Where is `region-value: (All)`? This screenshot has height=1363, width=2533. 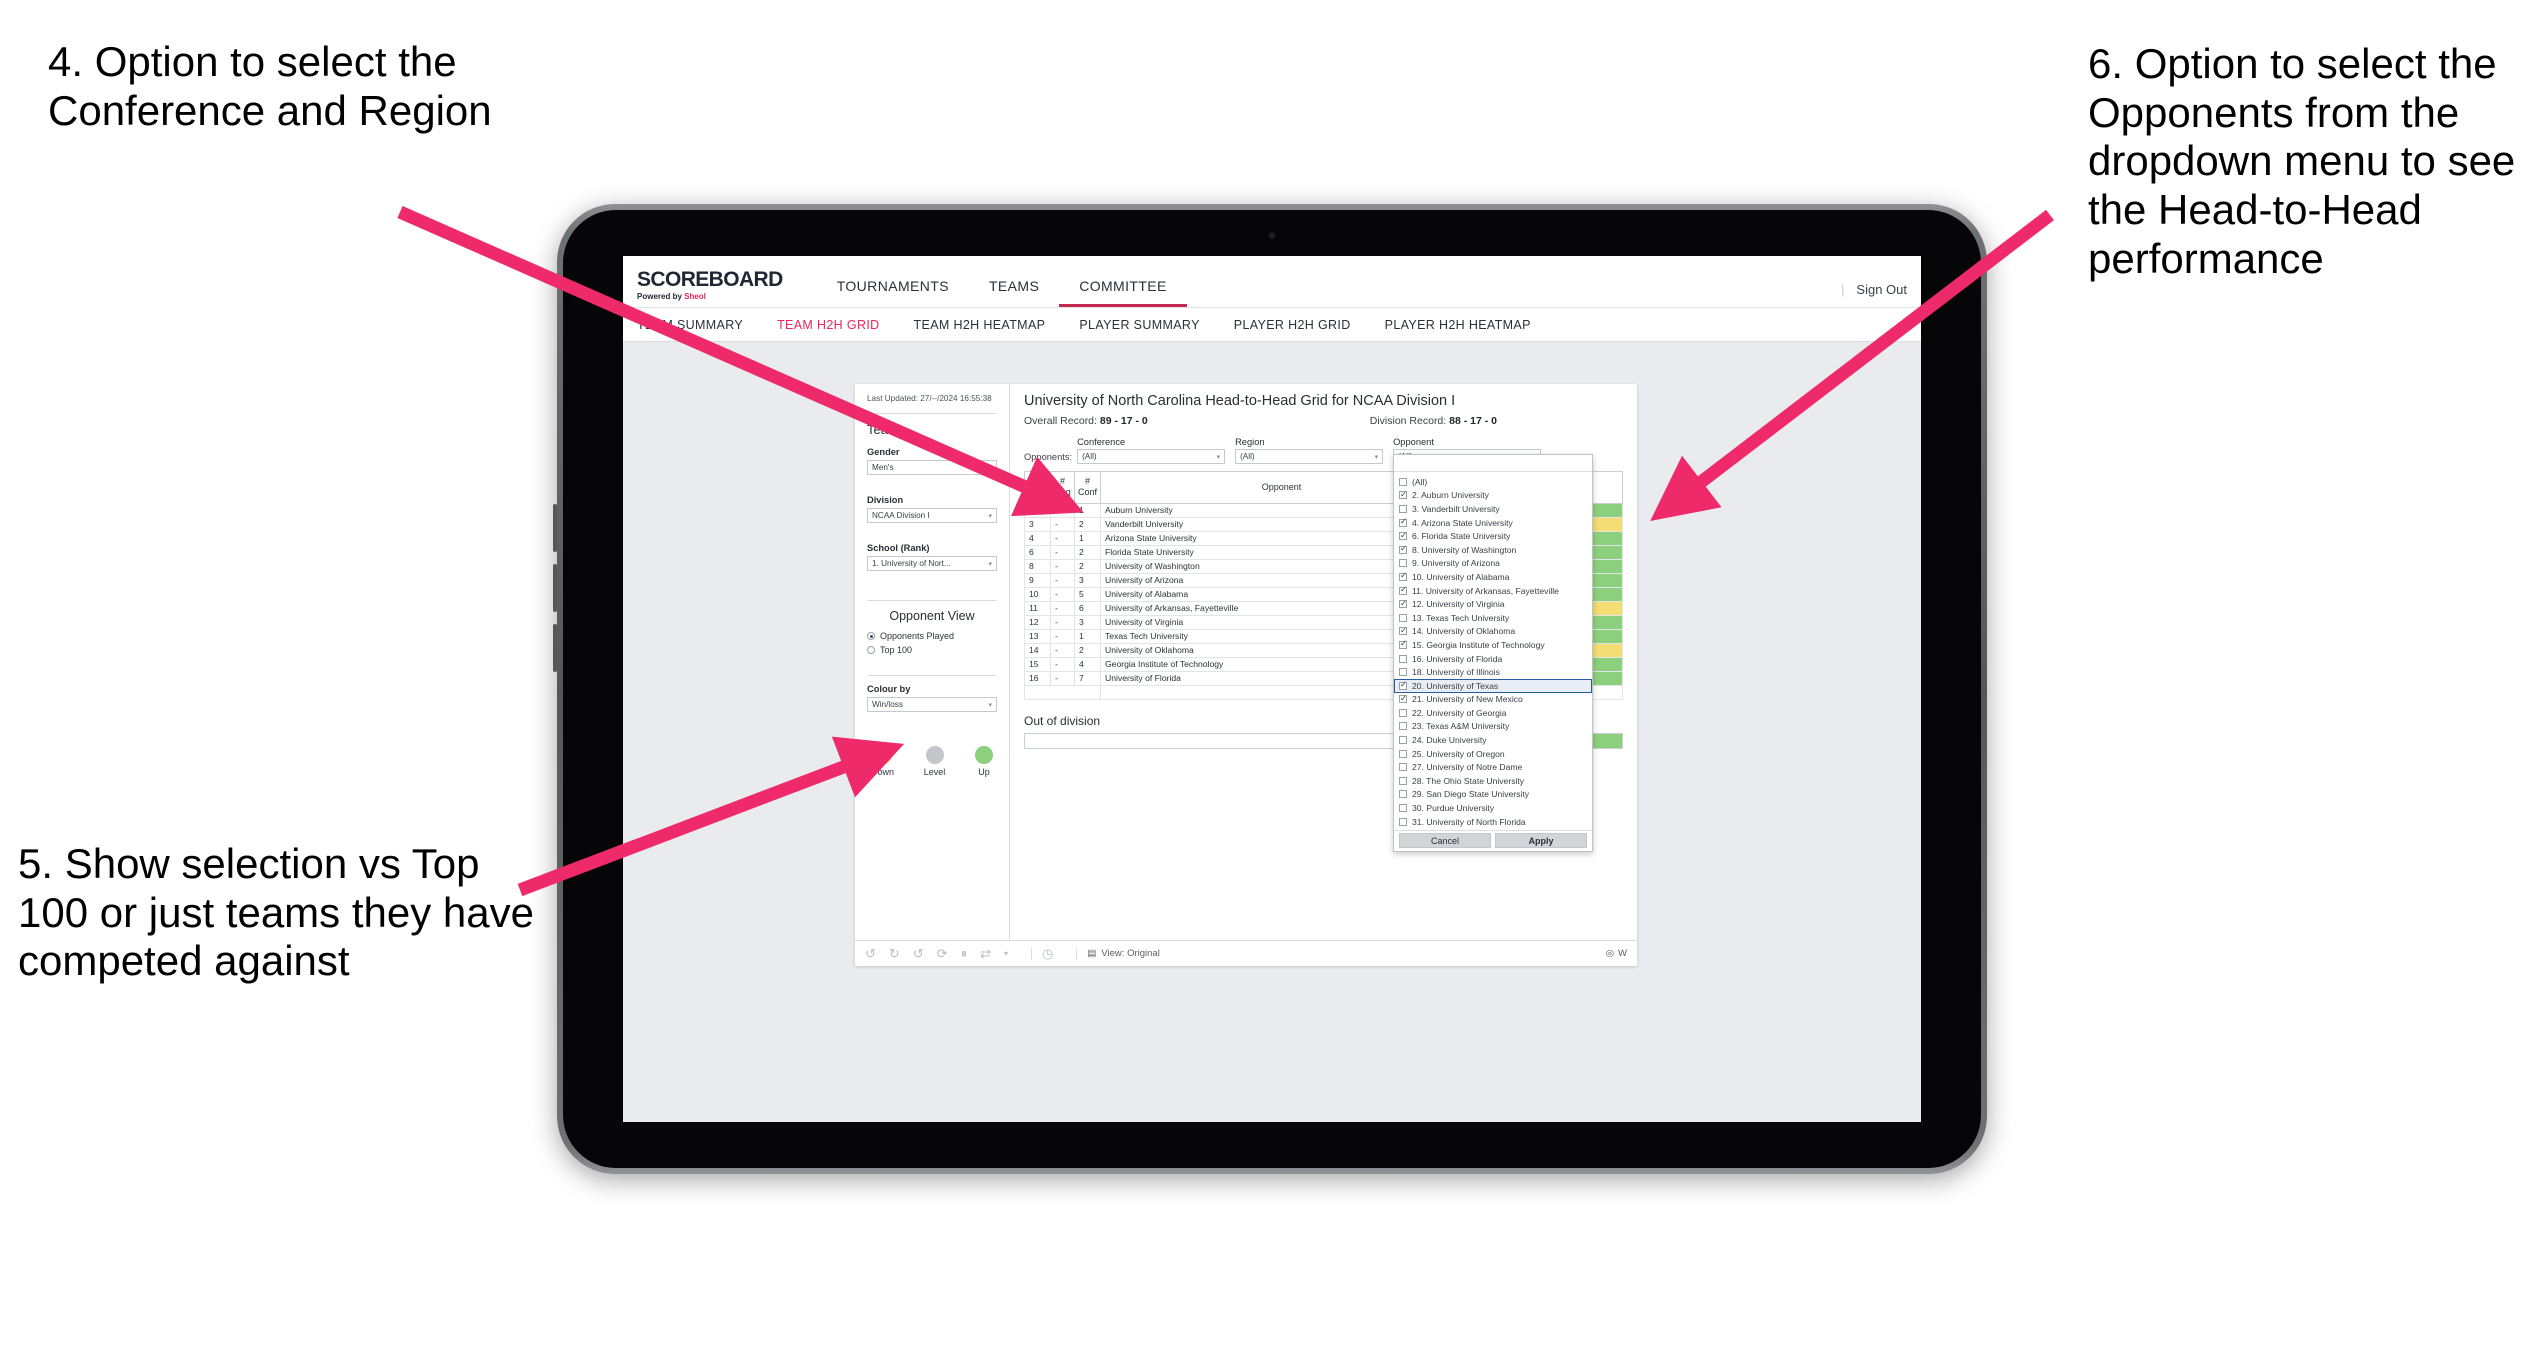
region-value: (All) is located at coordinates (1247, 456).